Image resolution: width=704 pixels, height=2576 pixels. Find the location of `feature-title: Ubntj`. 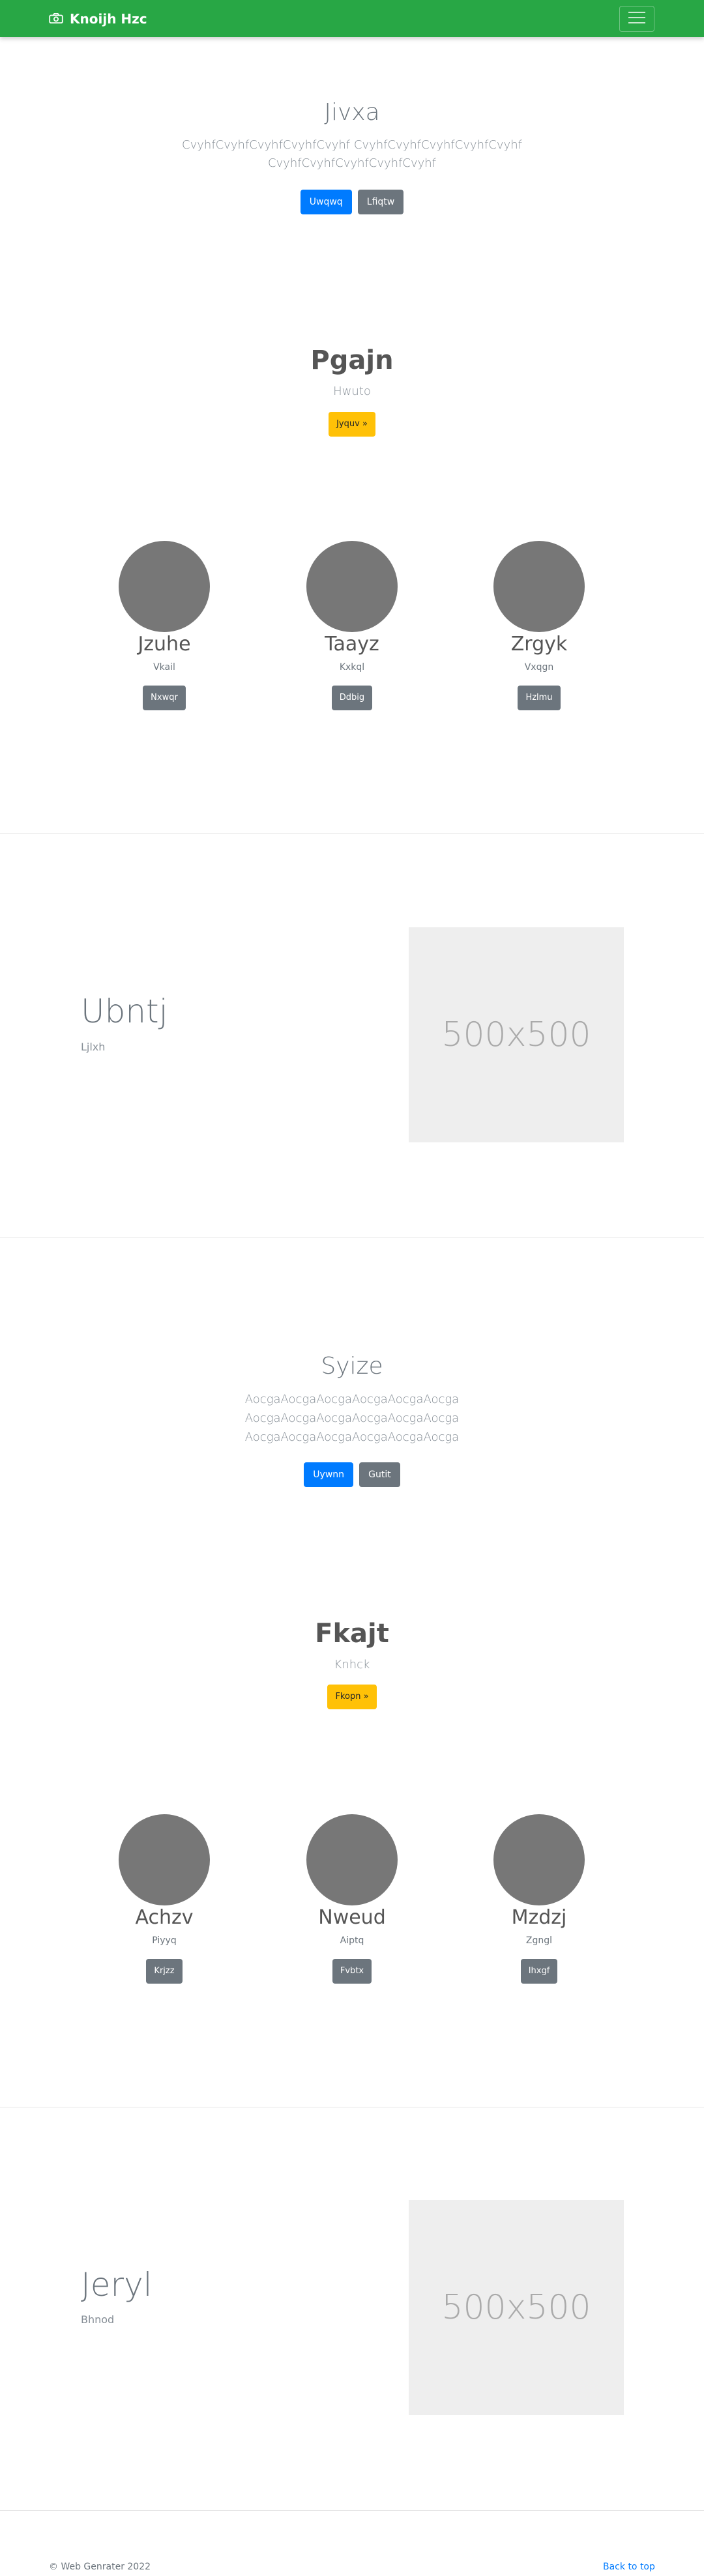

feature-title: Ubntj is located at coordinates (125, 1011).